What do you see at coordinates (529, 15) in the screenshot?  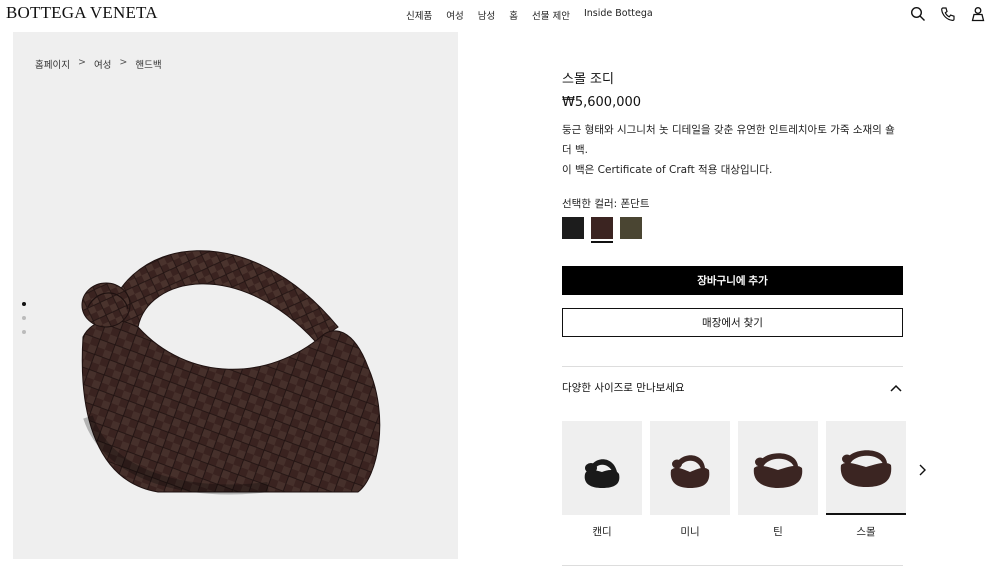 I see `main-nav: 신제품 여성 남성 홈 선물 제안 Inside Bottega` at bounding box center [529, 15].